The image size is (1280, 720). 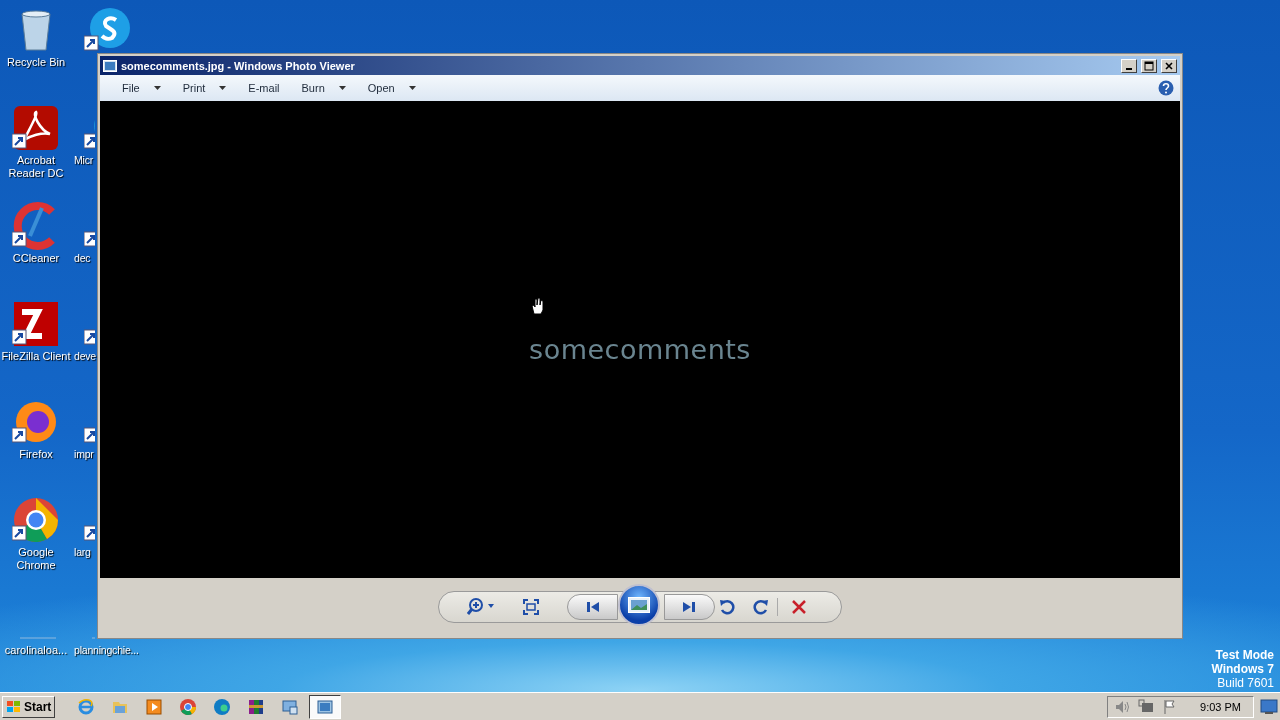 I want to click on menu-button: Print, so click(x=204, y=88).